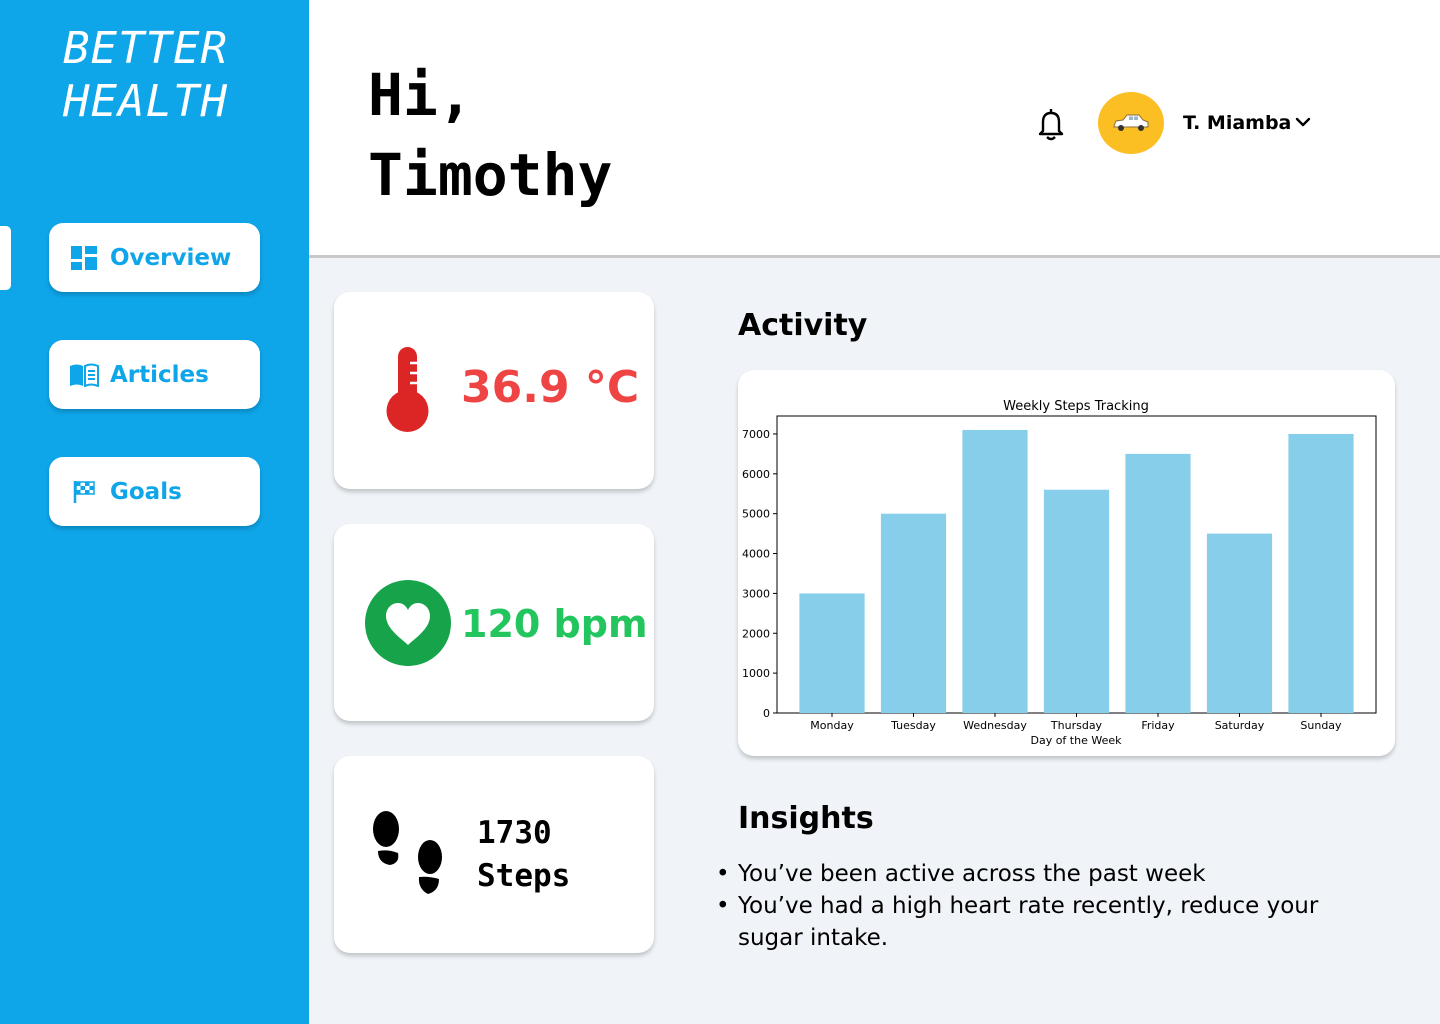  Describe the element at coordinates (1321, 725) in the screenshot. I see `chart-x-tick-label: Sunday` at that location.